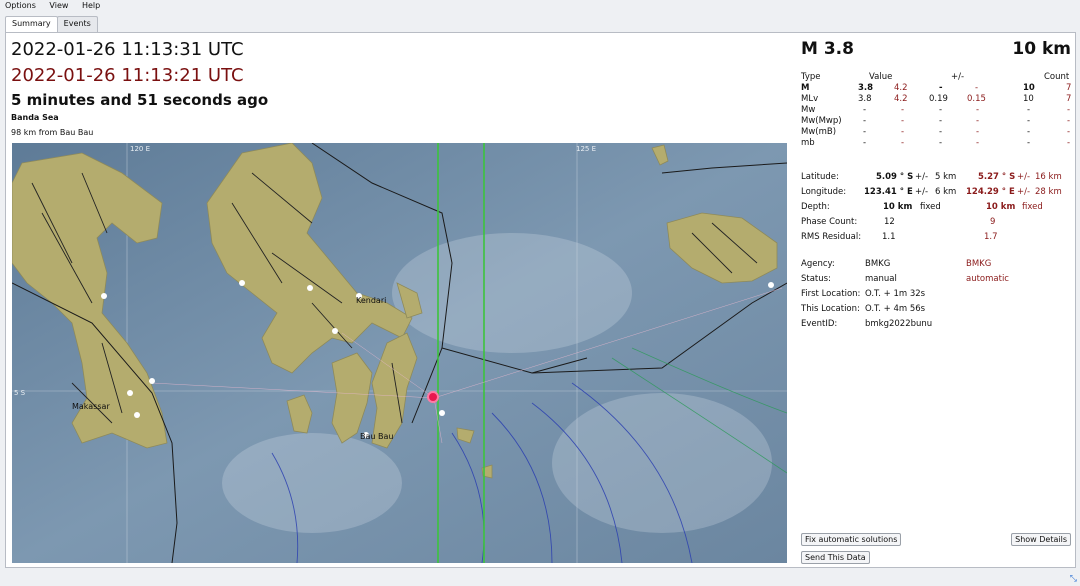 The height and width of the screenshot is (586, 1080). I want to click on epicenter-marker, so click(433, 397).